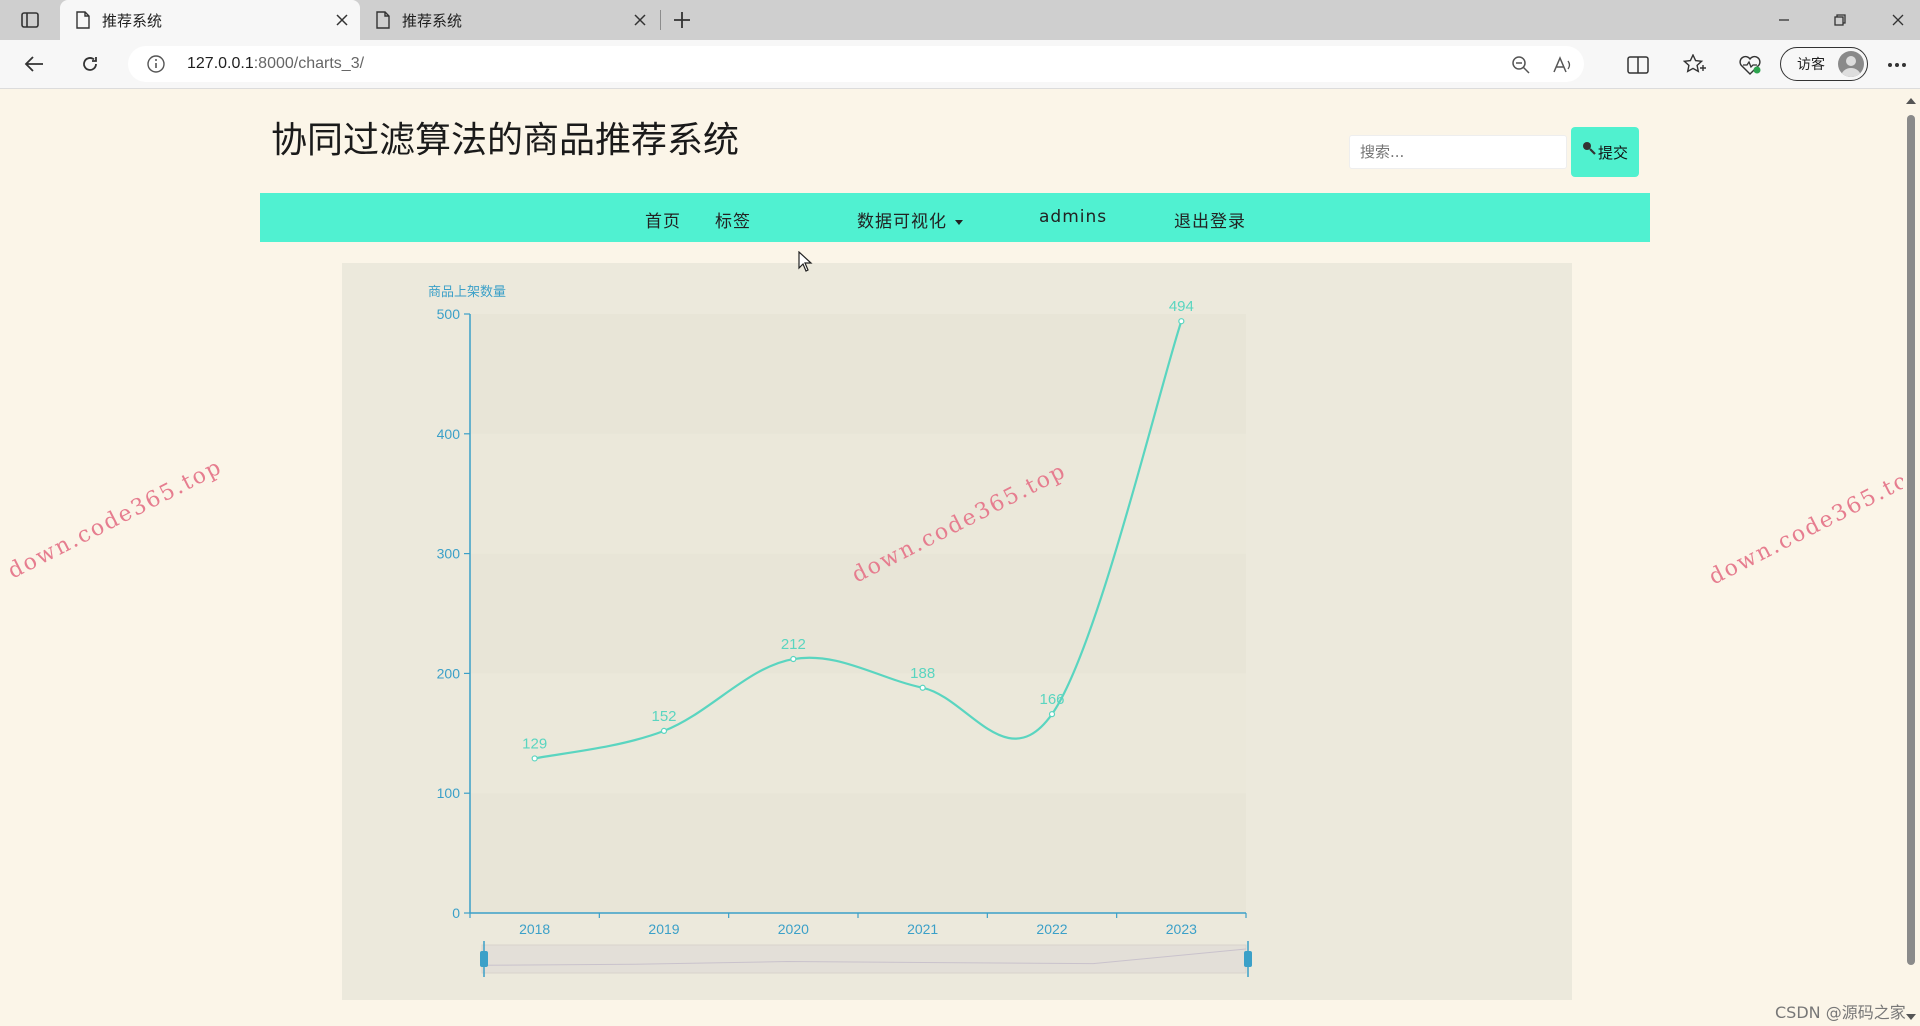 Image resolution: width=1920 pixels, height=1026 pixels. I want to click on datazoom-track, so click(864, 959).